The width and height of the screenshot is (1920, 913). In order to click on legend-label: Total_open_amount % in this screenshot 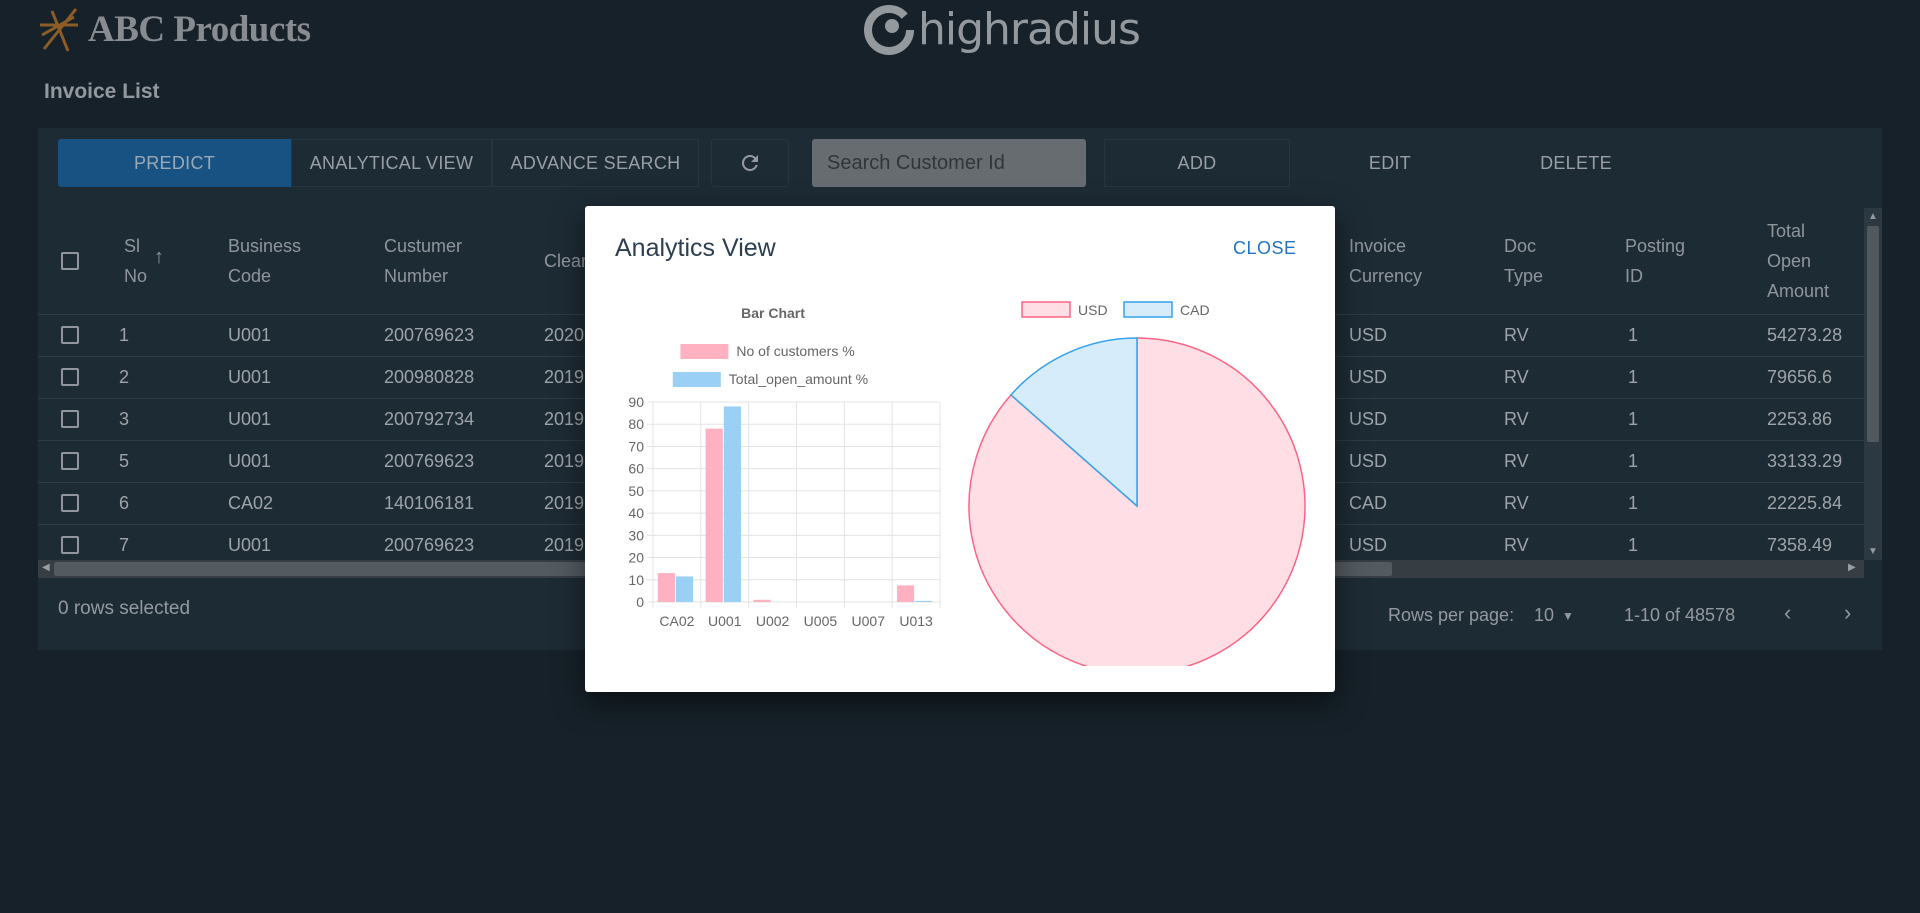, I will do `click(798, 379)`.